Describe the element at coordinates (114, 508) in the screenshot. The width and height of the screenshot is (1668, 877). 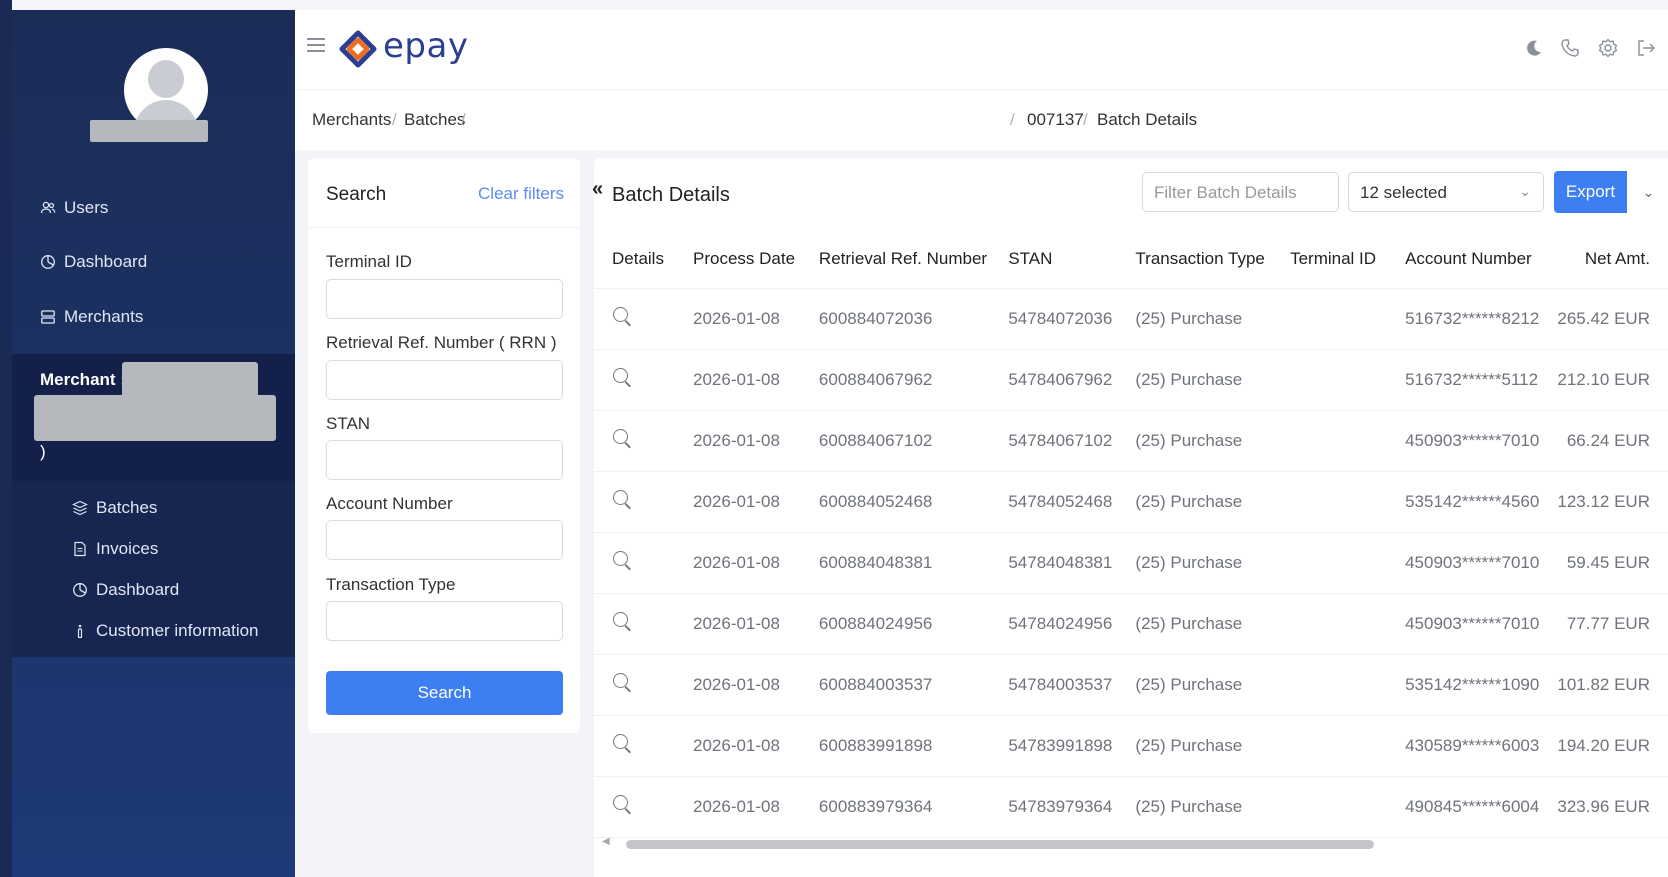
I see `sidebar-item-batches: Batches` at that location.